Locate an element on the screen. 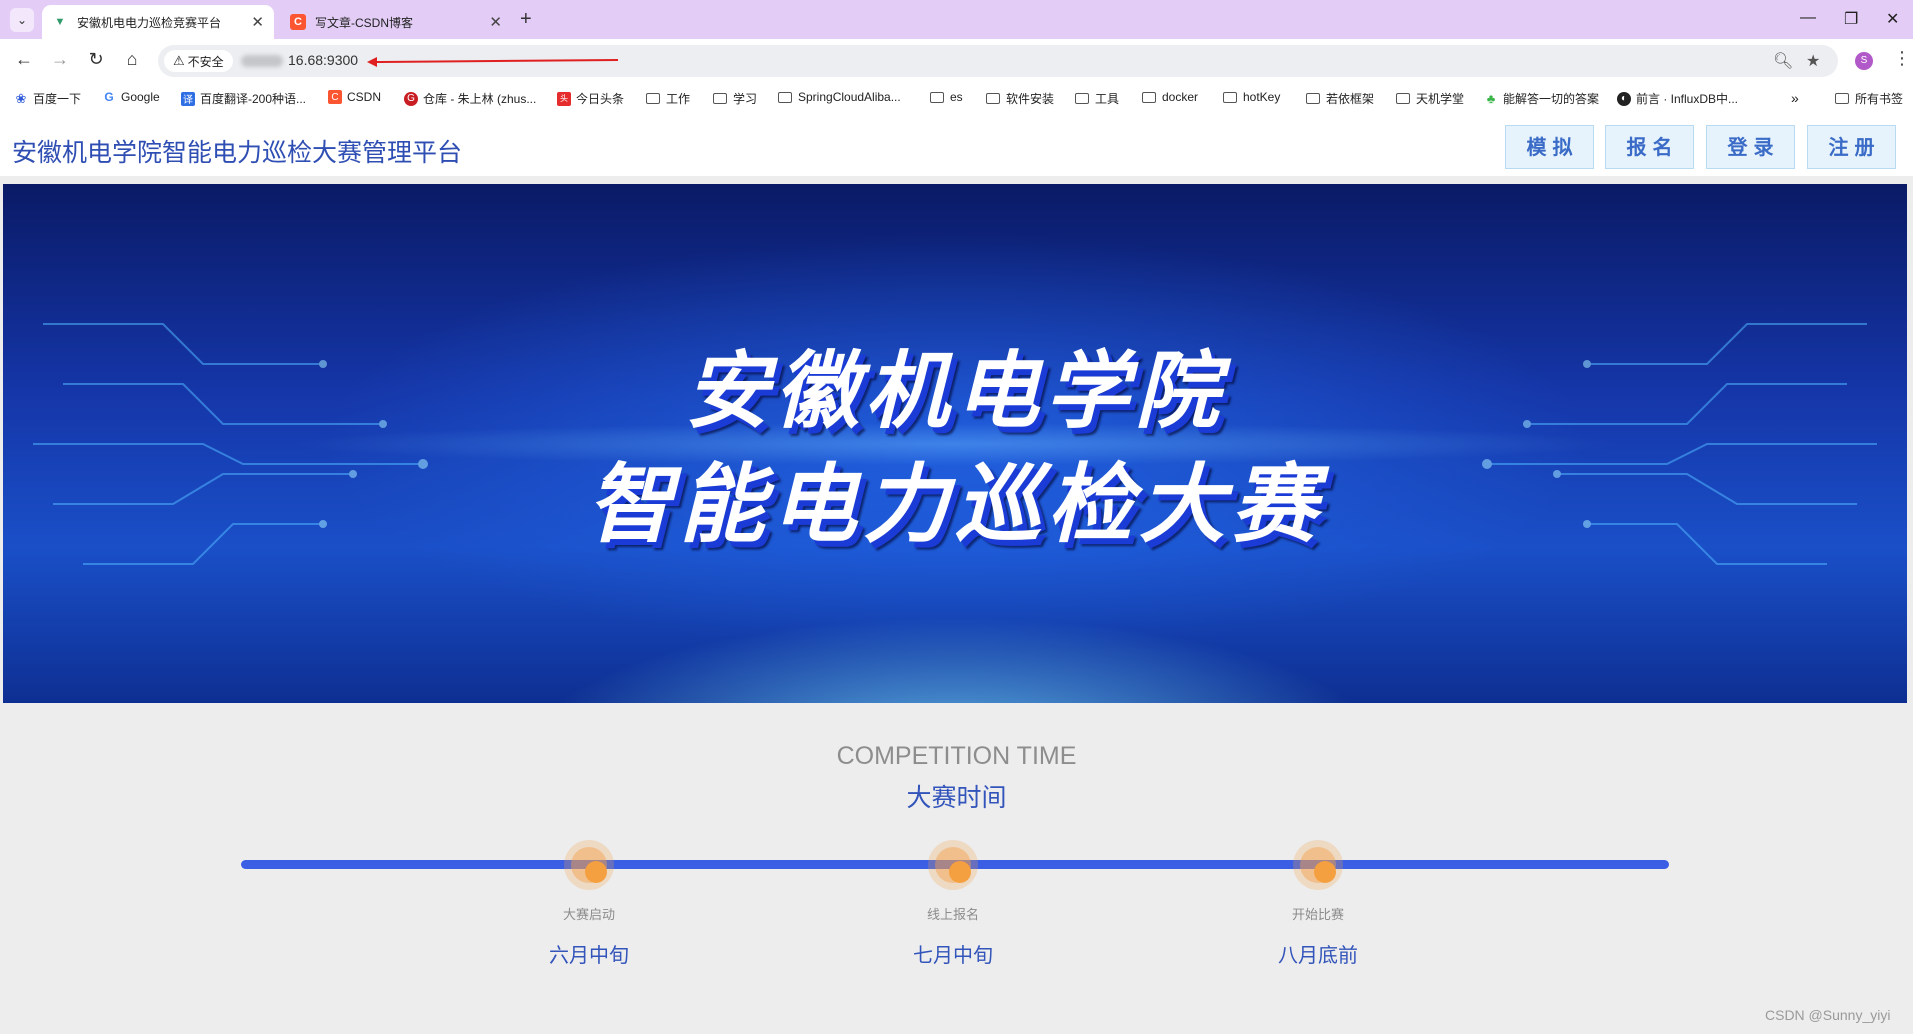  milestone-label: 大赛启动 is located at coordinates (588, 914).